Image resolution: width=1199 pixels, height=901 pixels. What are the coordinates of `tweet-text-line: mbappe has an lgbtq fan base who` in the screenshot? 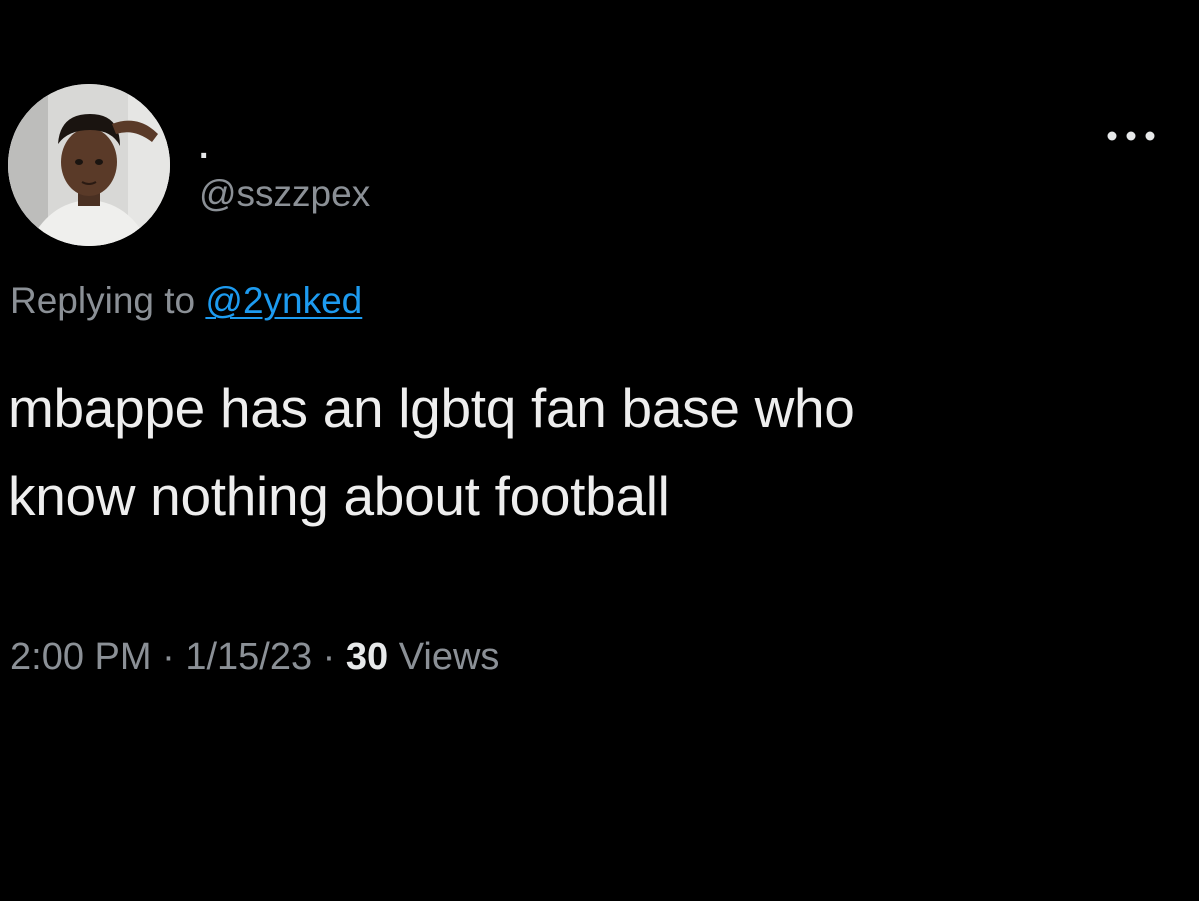 It's located at (431, 408).